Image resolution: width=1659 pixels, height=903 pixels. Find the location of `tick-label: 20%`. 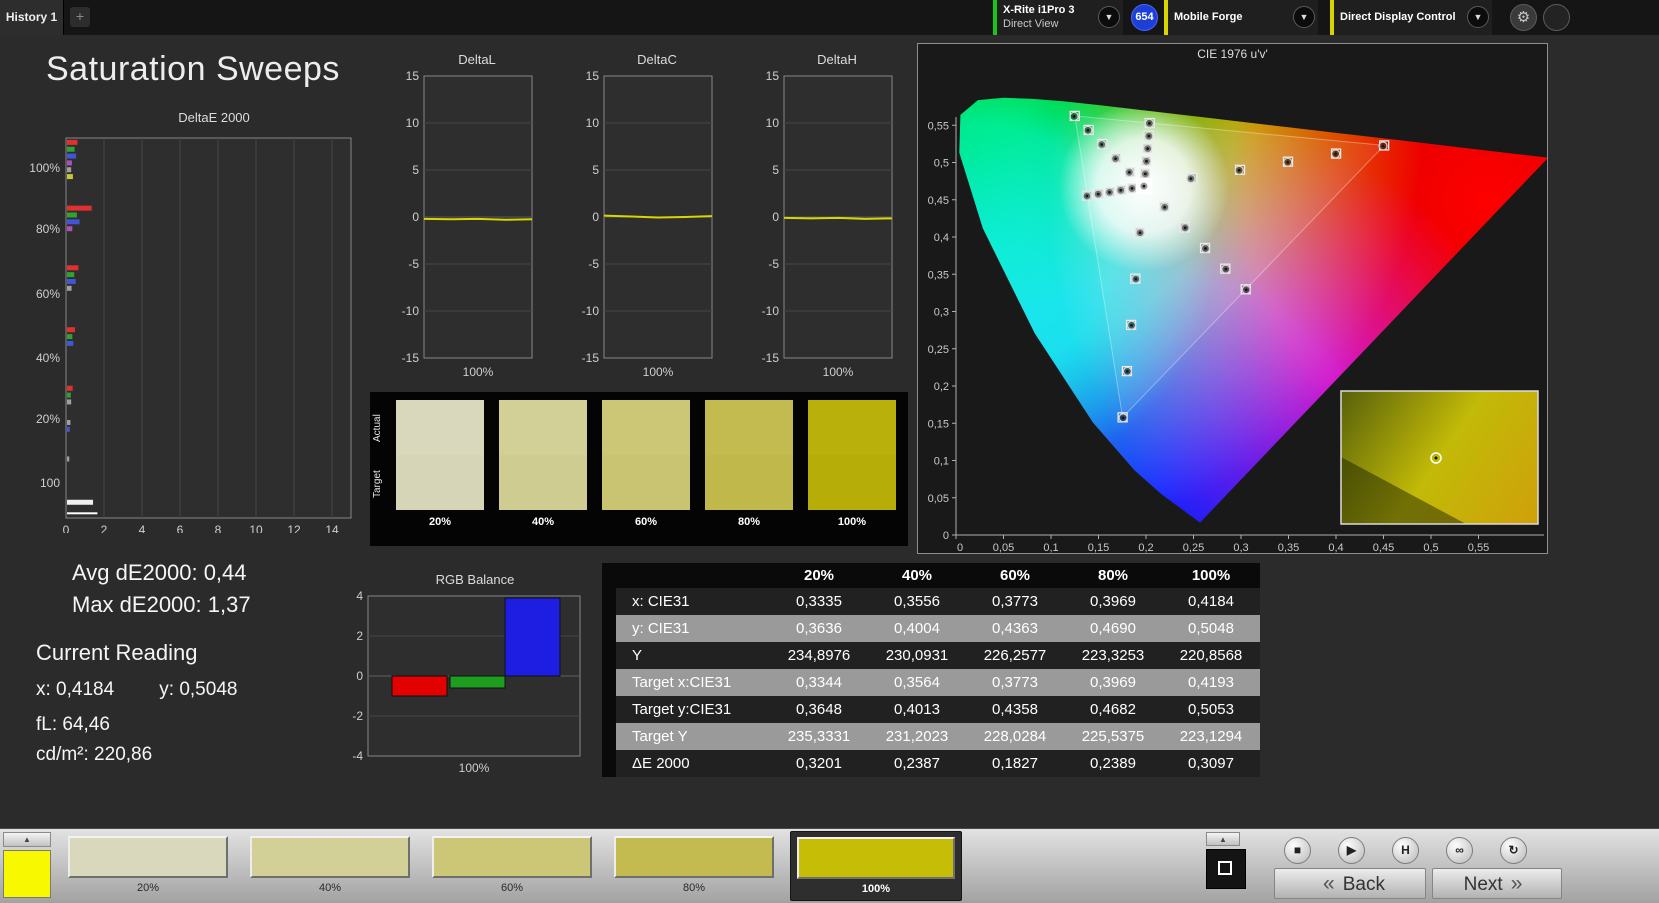

tick-label: 20% is located at coordinates (48, 419).